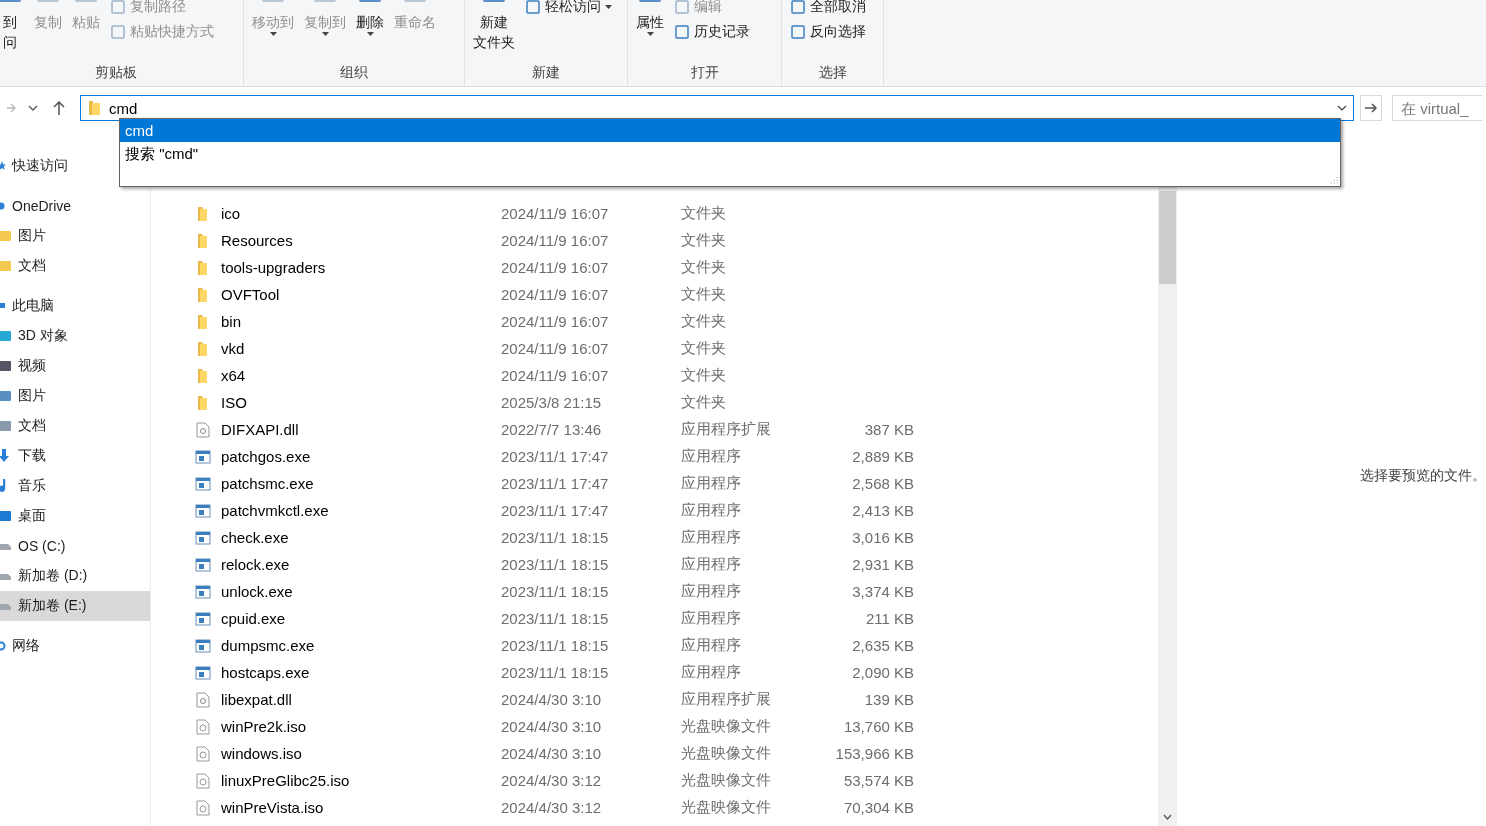 Image resolution: width=1486 pixels, height=826 pixels. Describe the element at coordinates (882, 483) in the screenshot. I see `file-size: 2,568 KB` at that location.